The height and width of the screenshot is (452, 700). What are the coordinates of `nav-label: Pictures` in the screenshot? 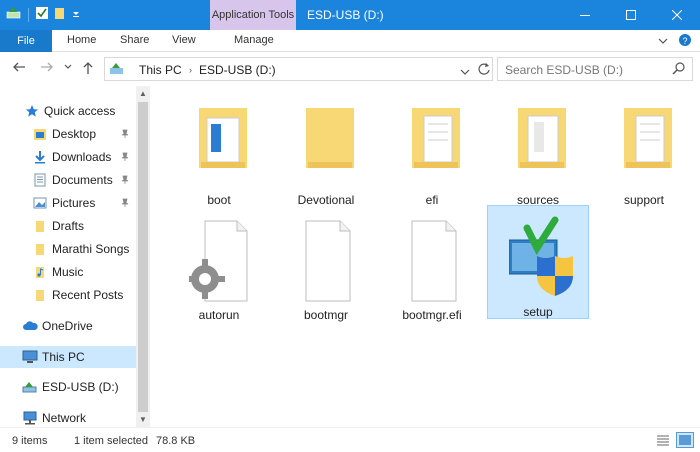 It's located at (74, 203).